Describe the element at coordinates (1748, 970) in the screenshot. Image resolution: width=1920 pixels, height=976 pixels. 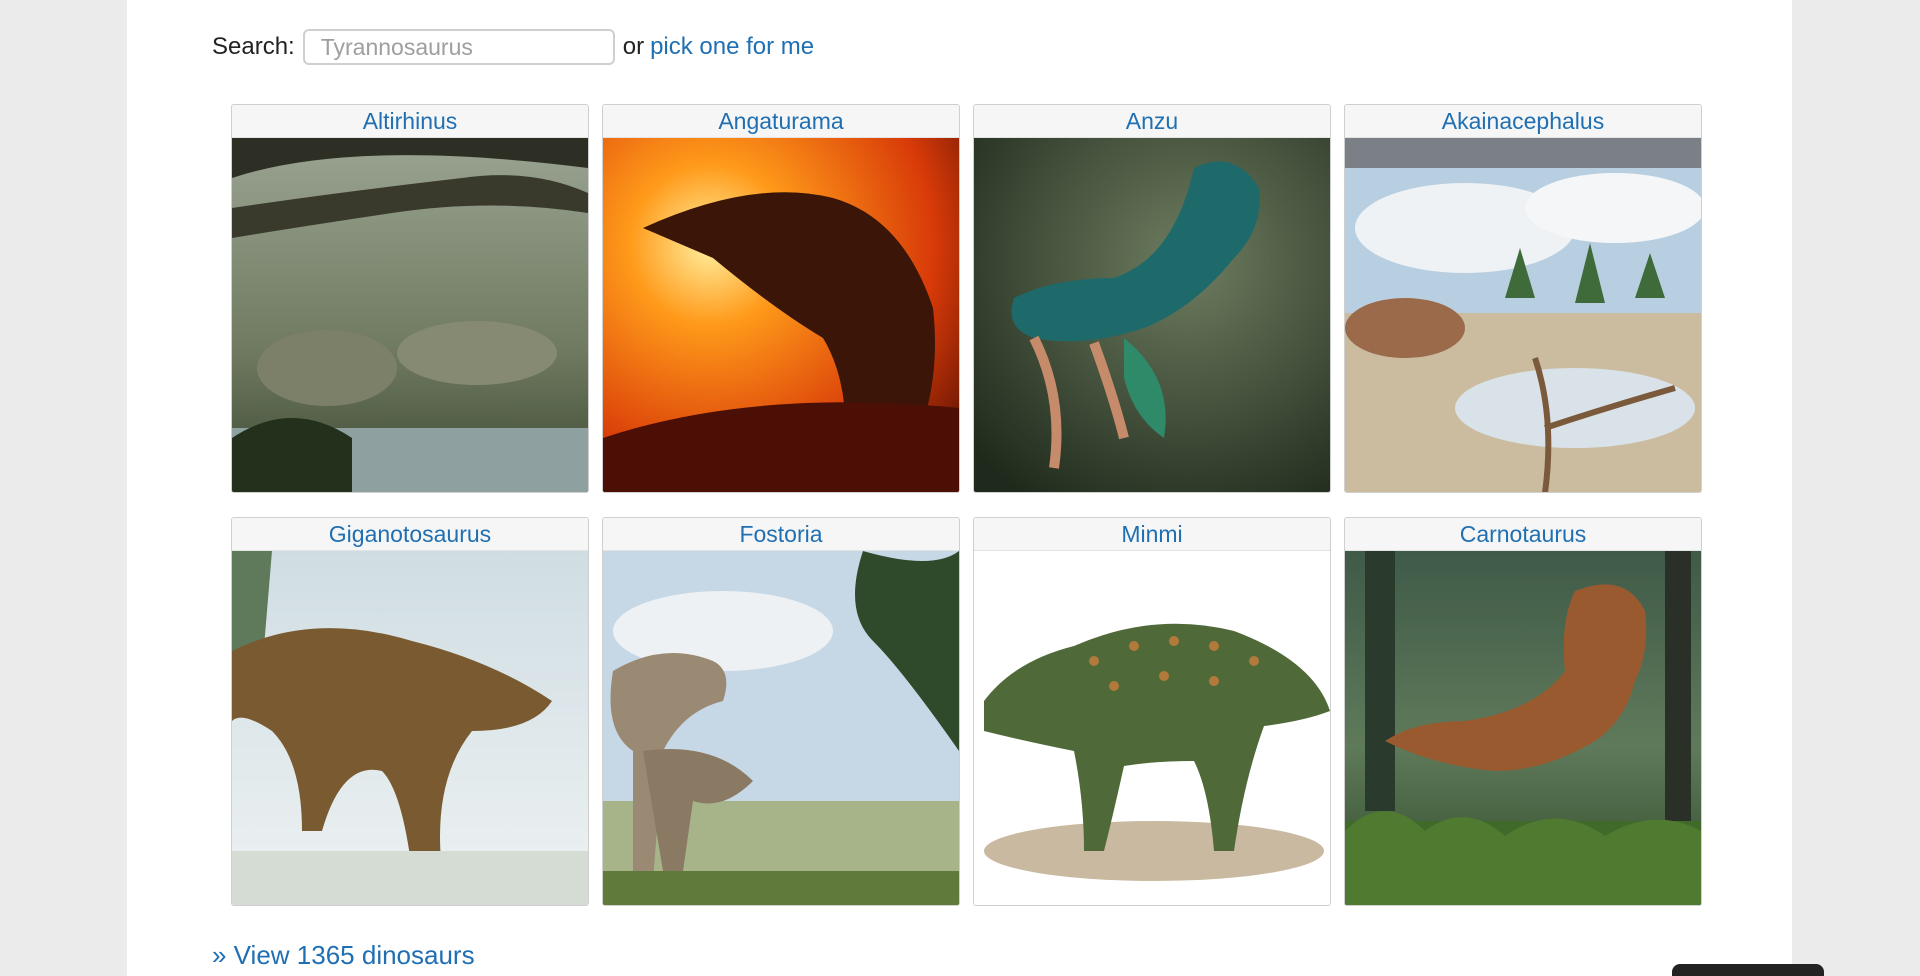
I see `floating-button` at that location.